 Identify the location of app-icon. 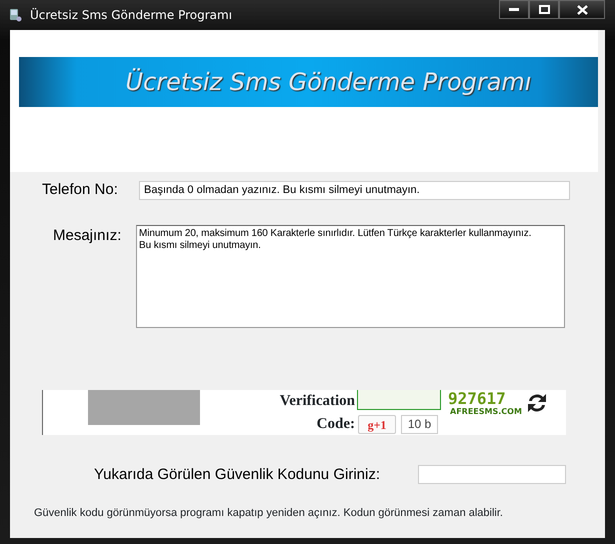
(15, 15).